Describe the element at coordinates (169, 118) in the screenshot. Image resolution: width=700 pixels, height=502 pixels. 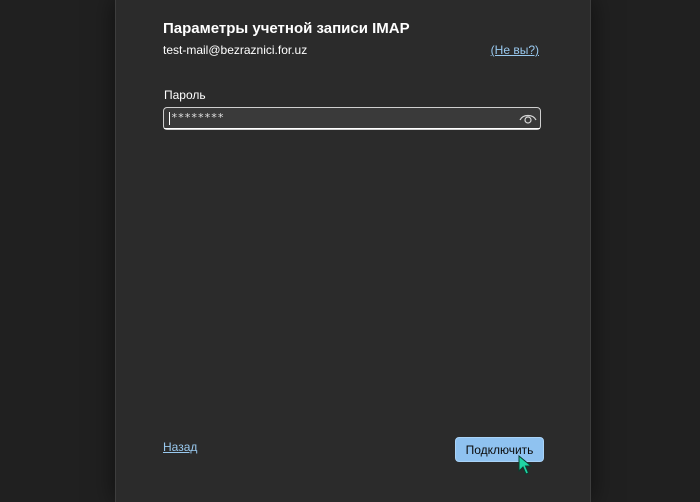
I see `text-caret` at that location.